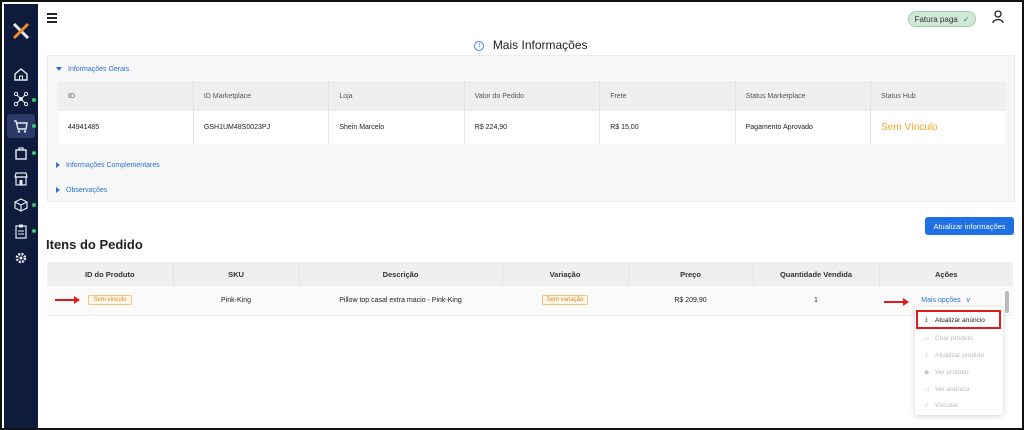  I want to click on download-icon: ⤓, so click(926, 355).